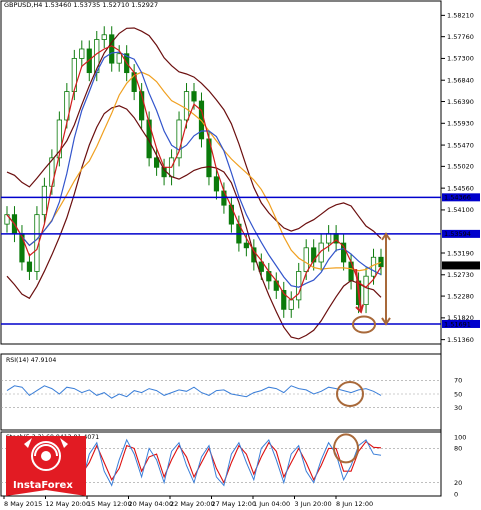 The height and width of the screenshot is (510, 481). What do you see at coordinates (456, 494) in the screenshot?
I see `stoch-tick-label: 0` at bounding box center [456, 494].